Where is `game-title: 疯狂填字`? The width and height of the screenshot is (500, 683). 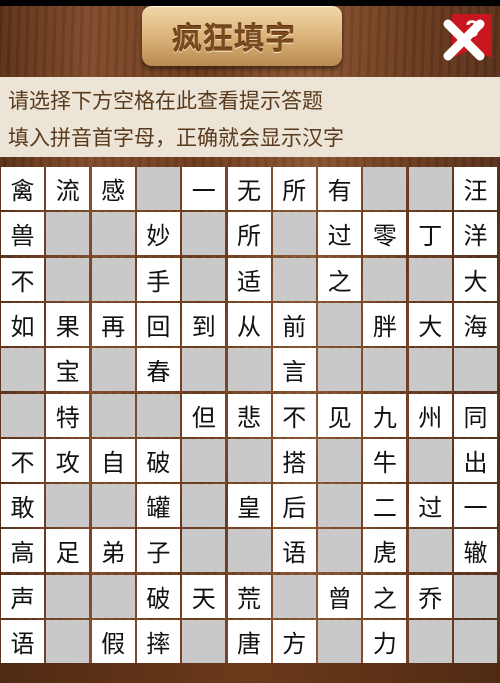
game-title: 疯狂填字 is located at coordinates (234, 39).